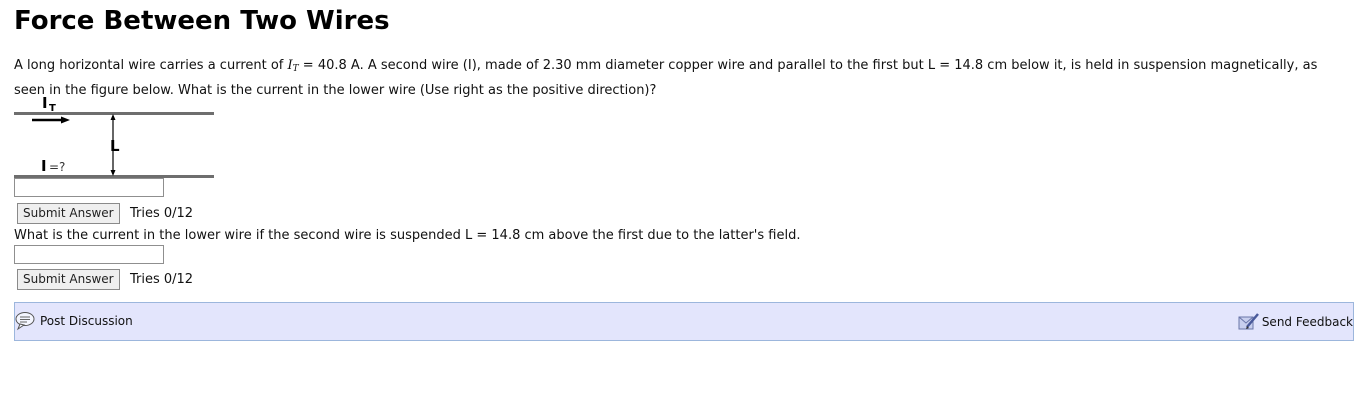 This screenshot has width=1356, height=418. I want to click on page-title: Force Between Two Wires, so click(202, 21).